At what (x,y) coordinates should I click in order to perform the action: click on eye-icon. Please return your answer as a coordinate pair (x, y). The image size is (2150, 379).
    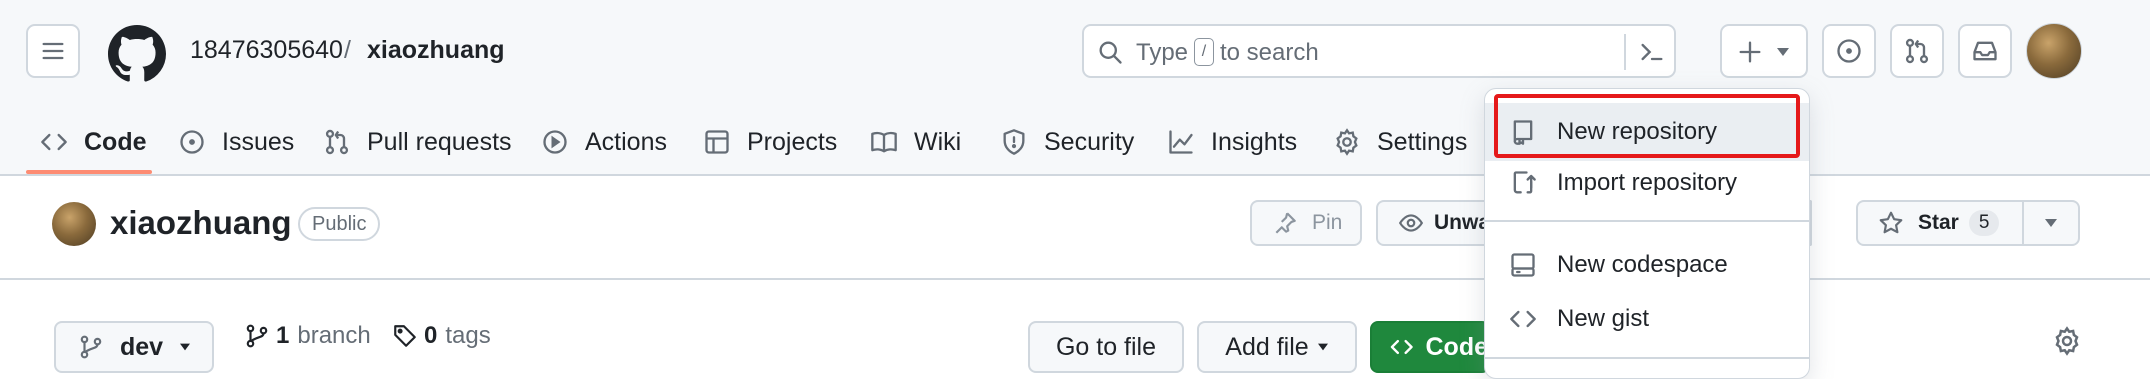
    Looking at the image, I should click on (1411, 223).